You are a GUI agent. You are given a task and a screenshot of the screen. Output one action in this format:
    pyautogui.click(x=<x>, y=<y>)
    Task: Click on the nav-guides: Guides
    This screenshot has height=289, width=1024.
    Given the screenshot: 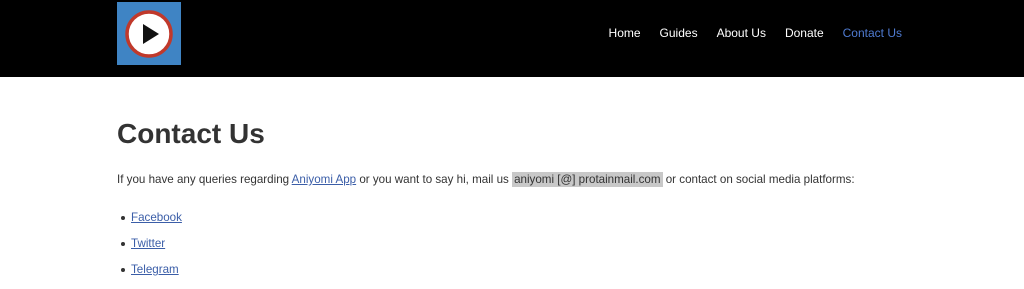 What is the action you would take?
    pyautogui.click(x=679, y=33)
    